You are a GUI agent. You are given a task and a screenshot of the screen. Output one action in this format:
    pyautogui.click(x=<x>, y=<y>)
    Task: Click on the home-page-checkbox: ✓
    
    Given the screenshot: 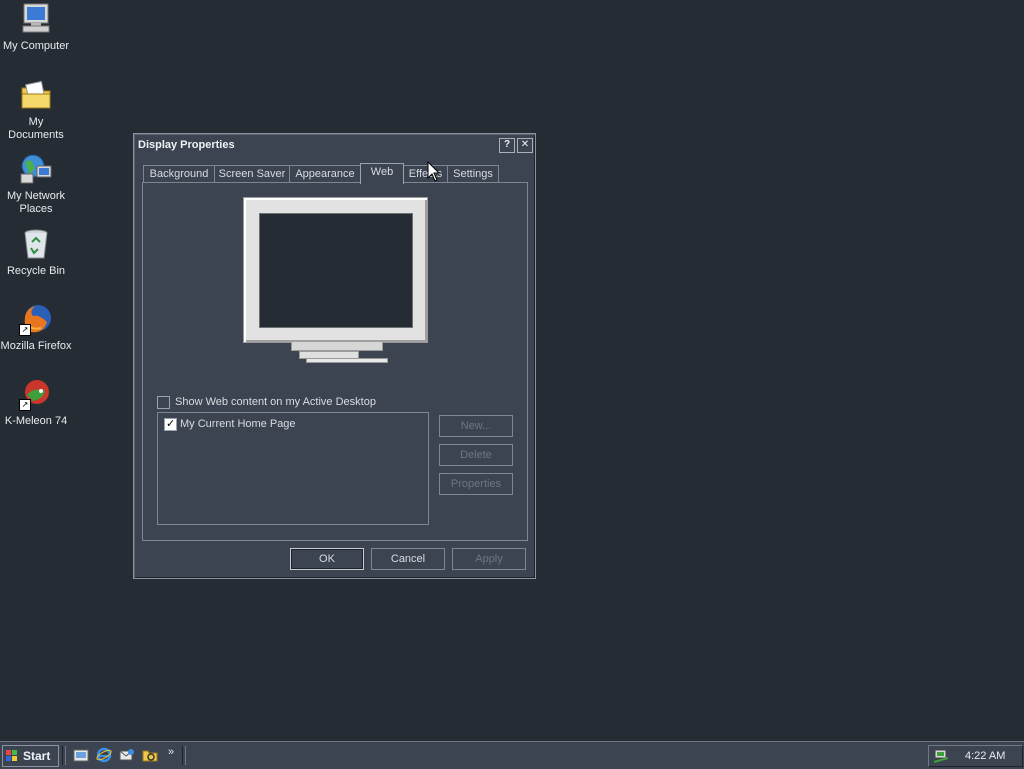 What is the action you would take?
    pyautogui.click(x=170, y=424)
    